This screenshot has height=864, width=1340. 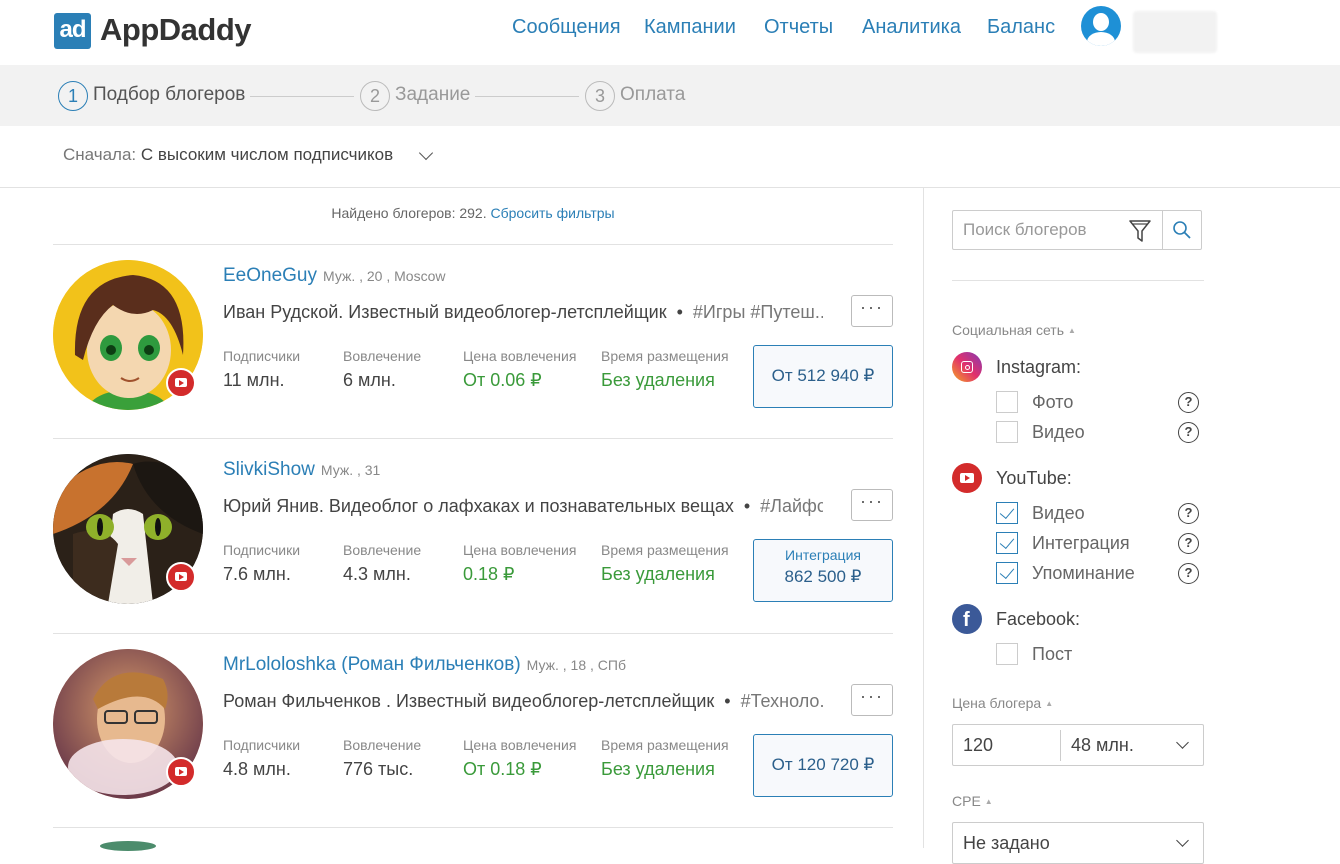 I want to click on search-icon, so click(x=1182, y=230).